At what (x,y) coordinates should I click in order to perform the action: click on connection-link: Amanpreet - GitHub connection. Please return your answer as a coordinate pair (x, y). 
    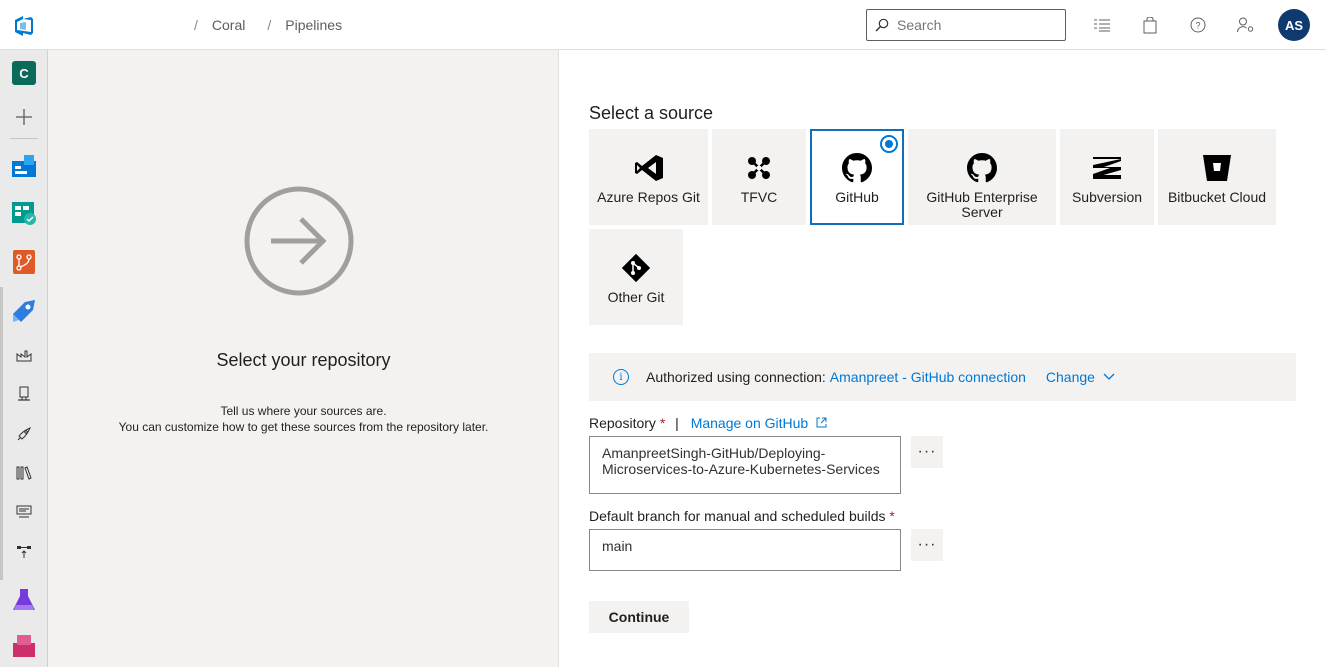
    Looking at the image, I should click on (928, 377).